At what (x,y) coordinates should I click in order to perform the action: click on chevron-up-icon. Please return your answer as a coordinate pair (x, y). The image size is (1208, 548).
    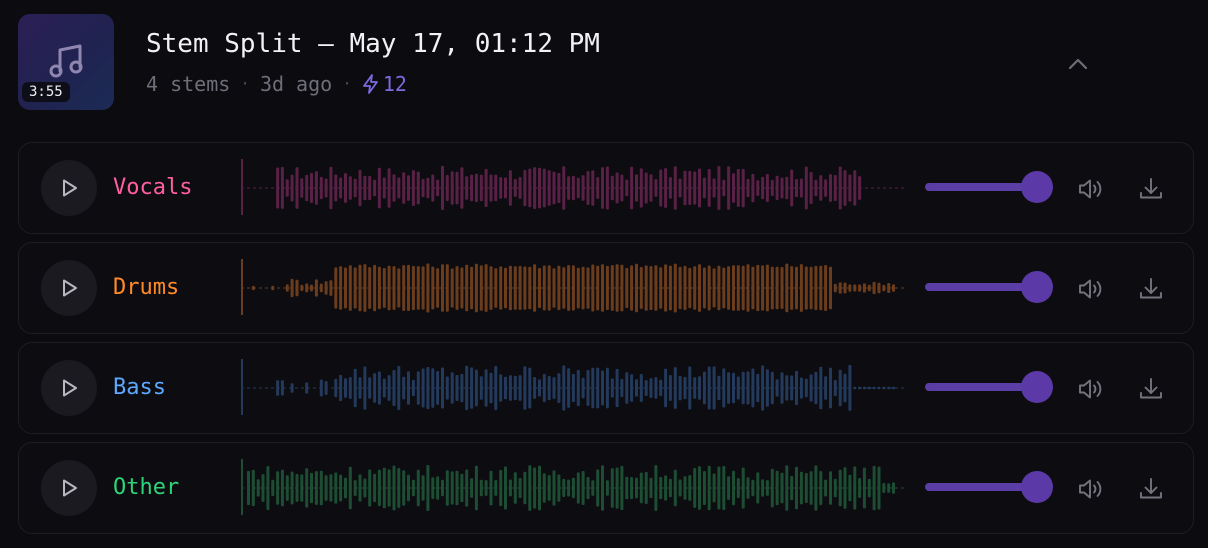
    Looking at the image, I should click on (1078, 64).